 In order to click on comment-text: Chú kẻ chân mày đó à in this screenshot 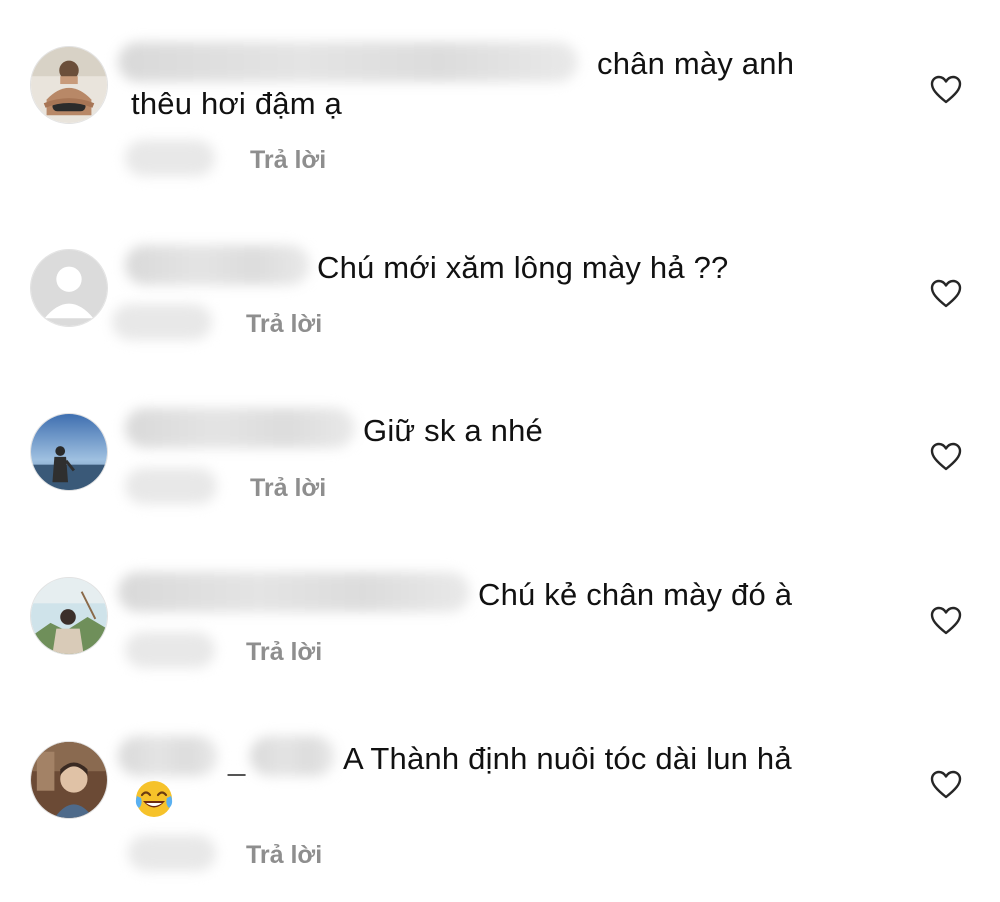, I will do `click(635, 594)`.